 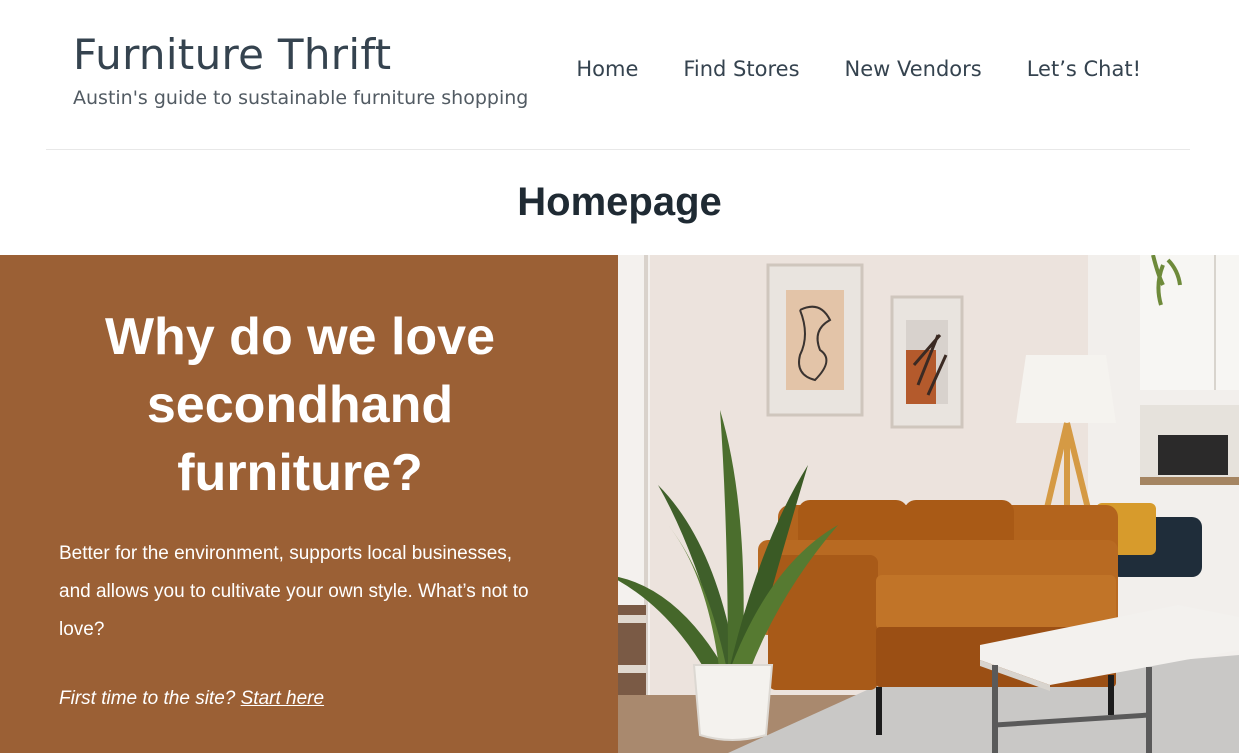 I want to click on hero-cta-prefix: First time to the site?, so click(x=147, y=698).